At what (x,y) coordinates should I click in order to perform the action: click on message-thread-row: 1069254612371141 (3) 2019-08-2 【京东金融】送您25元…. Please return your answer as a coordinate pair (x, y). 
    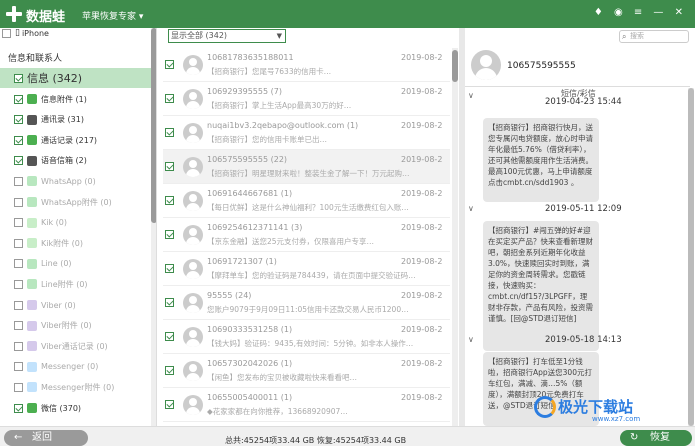
    Looking at the image, I should click on (306, 235).